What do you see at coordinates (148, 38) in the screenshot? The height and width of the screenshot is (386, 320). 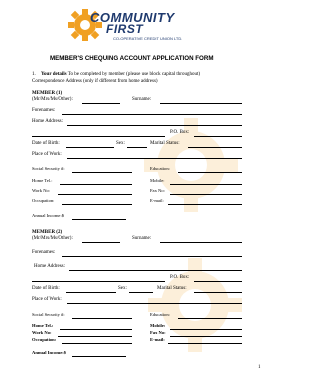 I see `logo-tagline: CO-OPERATIVE CREDIT UNION LTD.` at bounding box center [148, 38].